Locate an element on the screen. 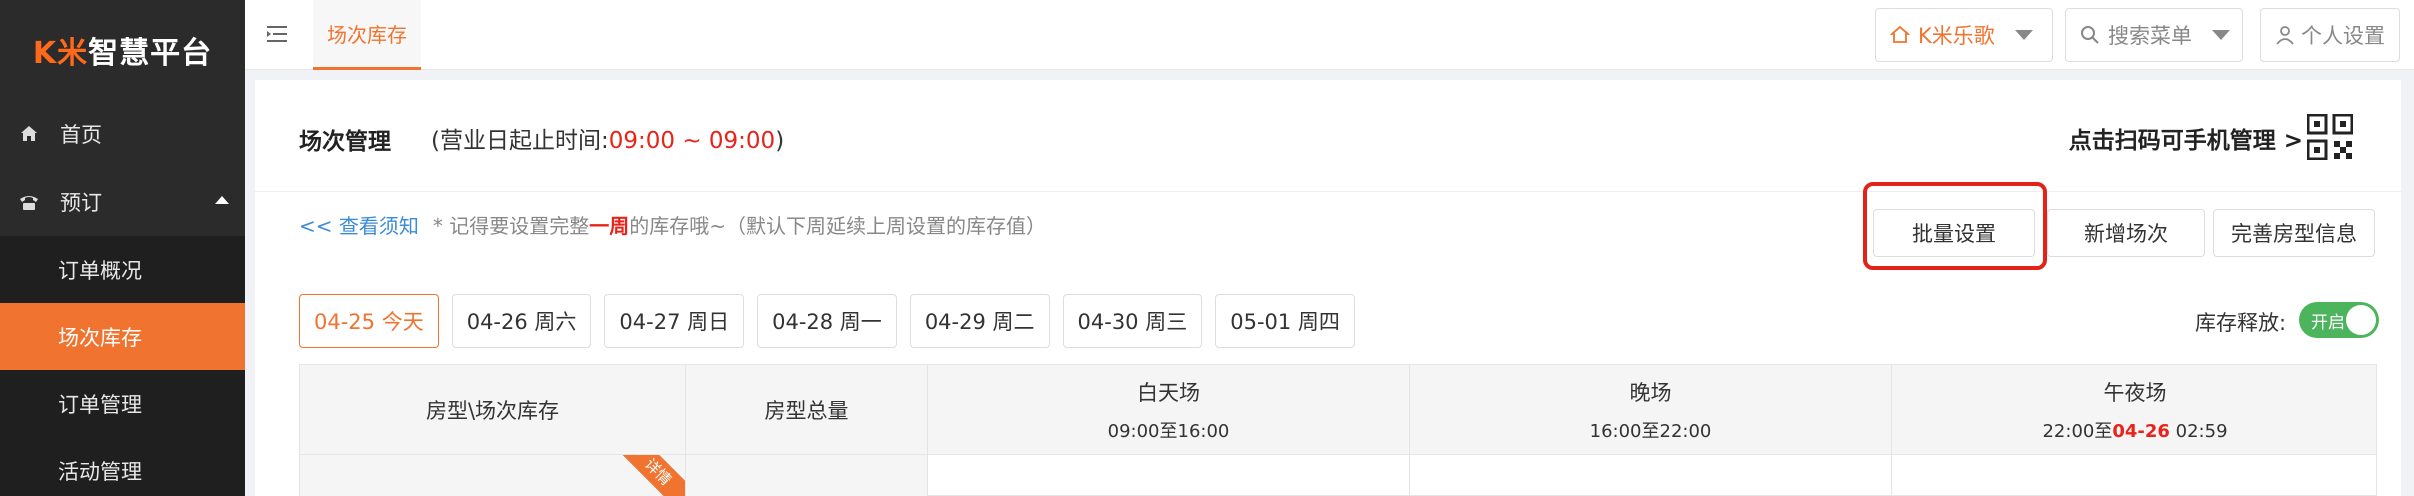 The width and height of the screenshot is (2414, 496). hours-suffix: ) is located at coordinates (780, 141).